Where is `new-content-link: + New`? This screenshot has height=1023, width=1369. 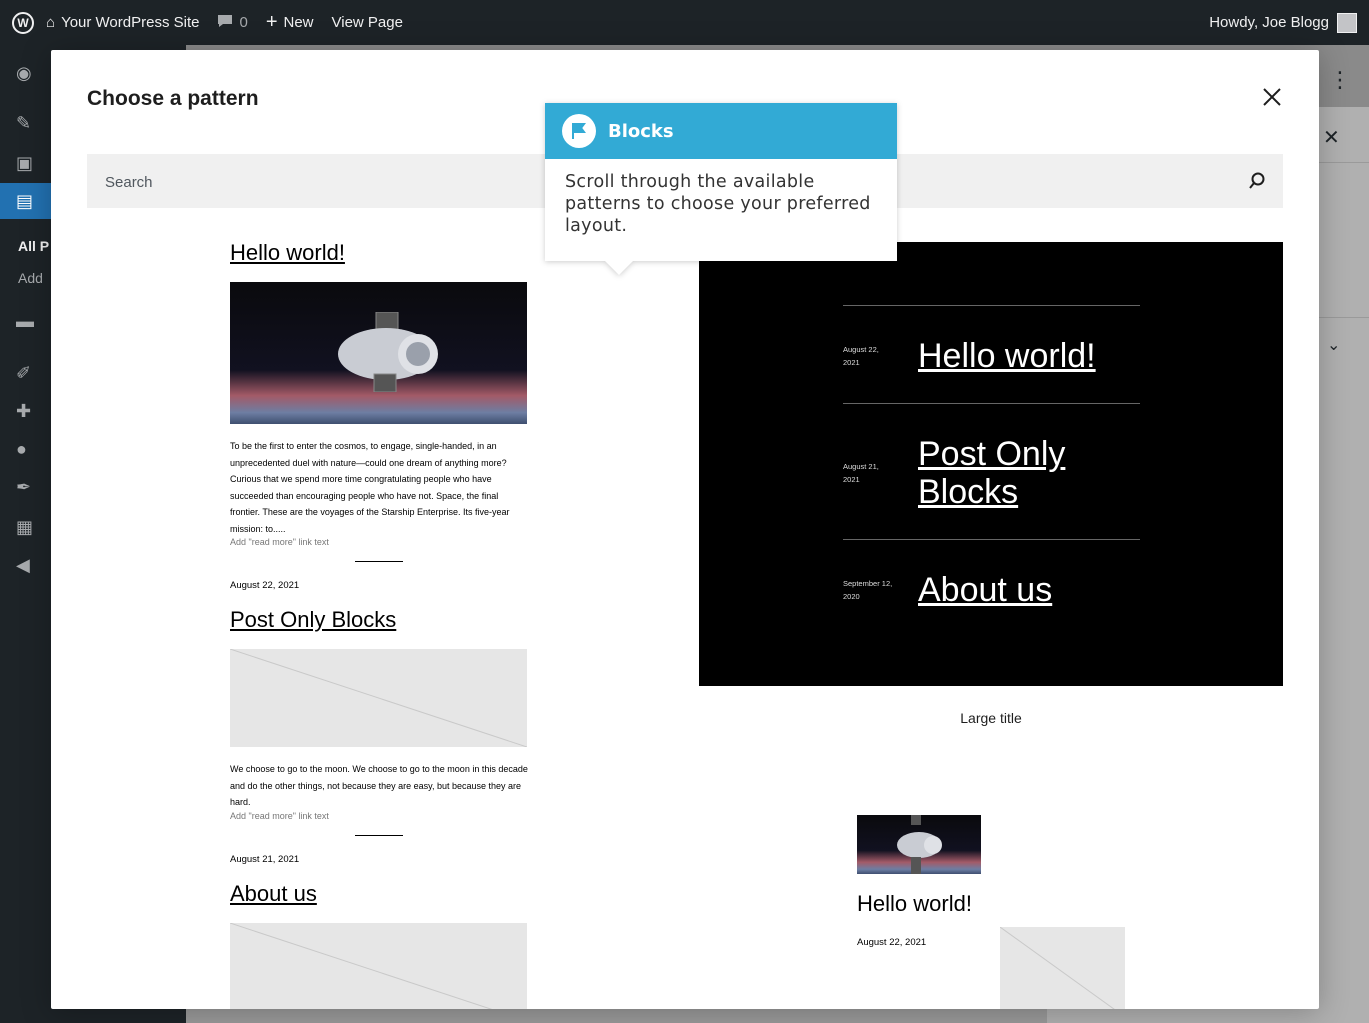
new-content-link: + New is located at coordinates (290, 22).